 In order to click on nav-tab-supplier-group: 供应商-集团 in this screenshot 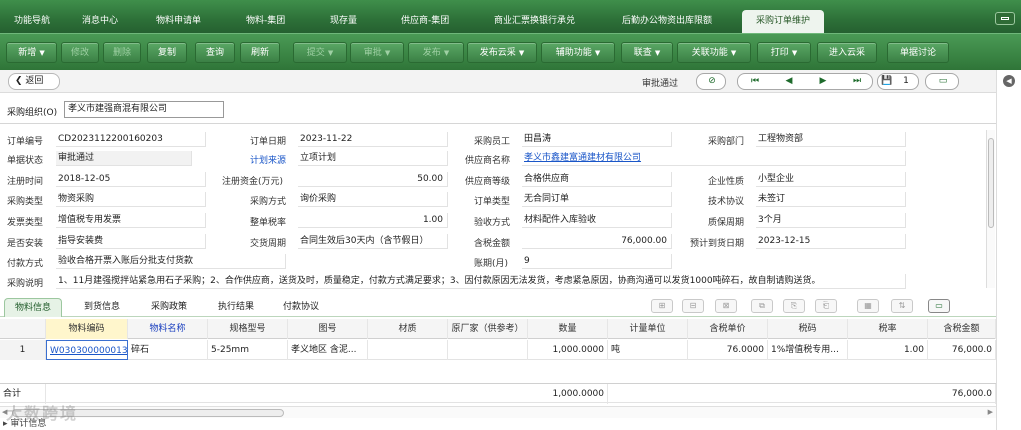, I will do `click(425, 21)`.